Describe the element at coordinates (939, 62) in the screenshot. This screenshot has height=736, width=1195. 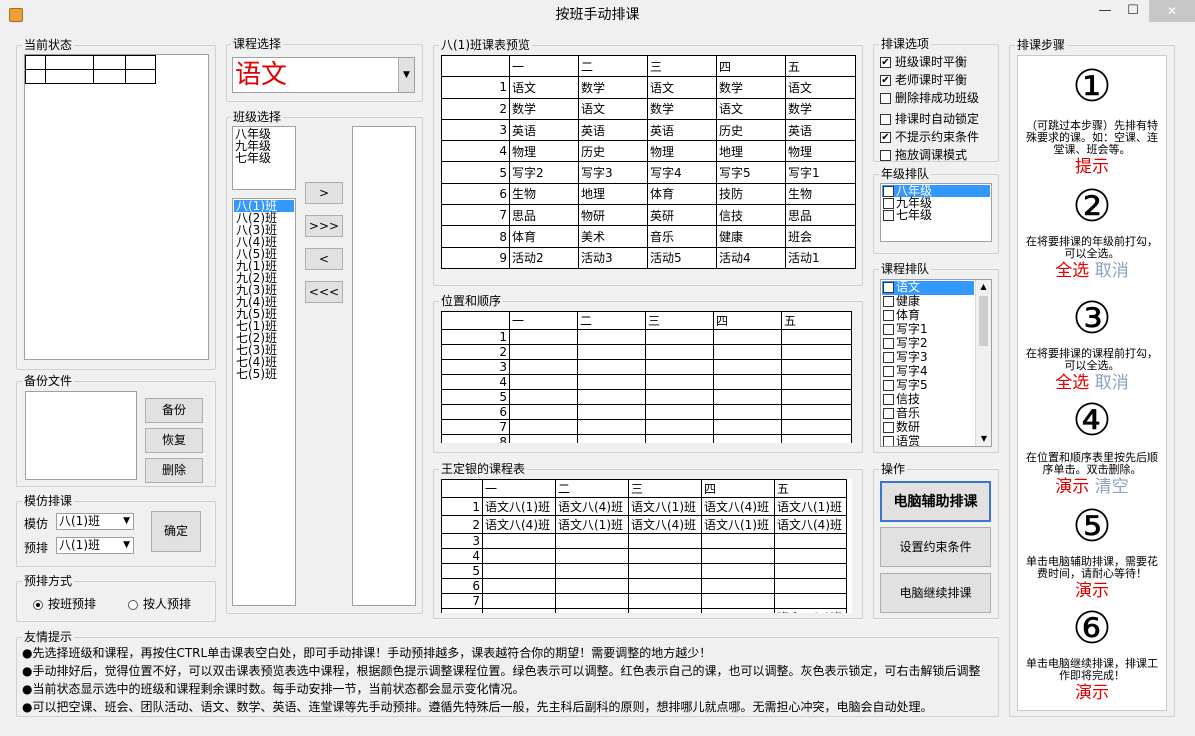
I see `option-class-balance: ✔ 班级课时平衡` at that location.